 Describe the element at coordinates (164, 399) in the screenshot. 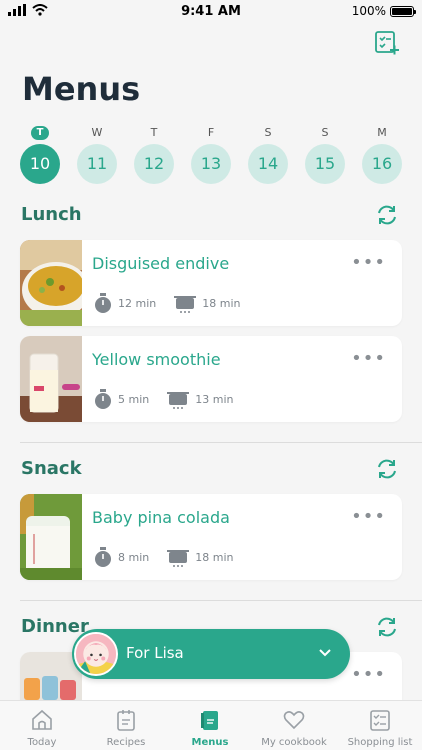

I see `recipe-times: 5 min 13 min` at that location.